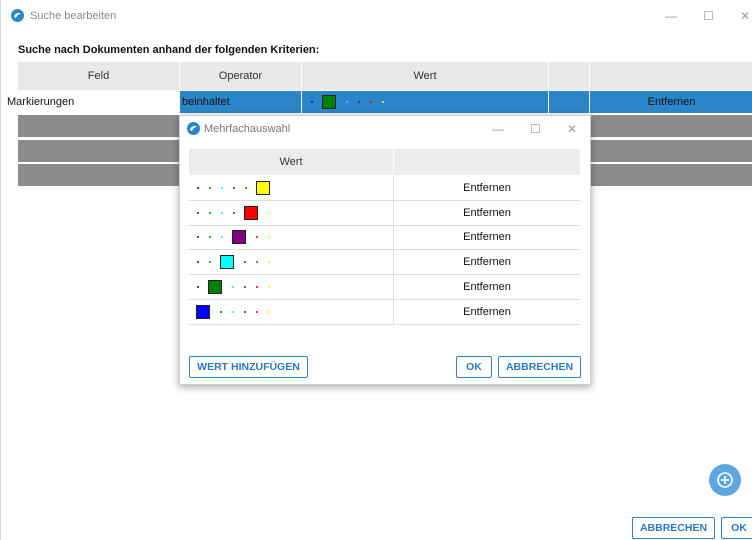  I want to click on field-value: Markierungen, so click(41, 102).